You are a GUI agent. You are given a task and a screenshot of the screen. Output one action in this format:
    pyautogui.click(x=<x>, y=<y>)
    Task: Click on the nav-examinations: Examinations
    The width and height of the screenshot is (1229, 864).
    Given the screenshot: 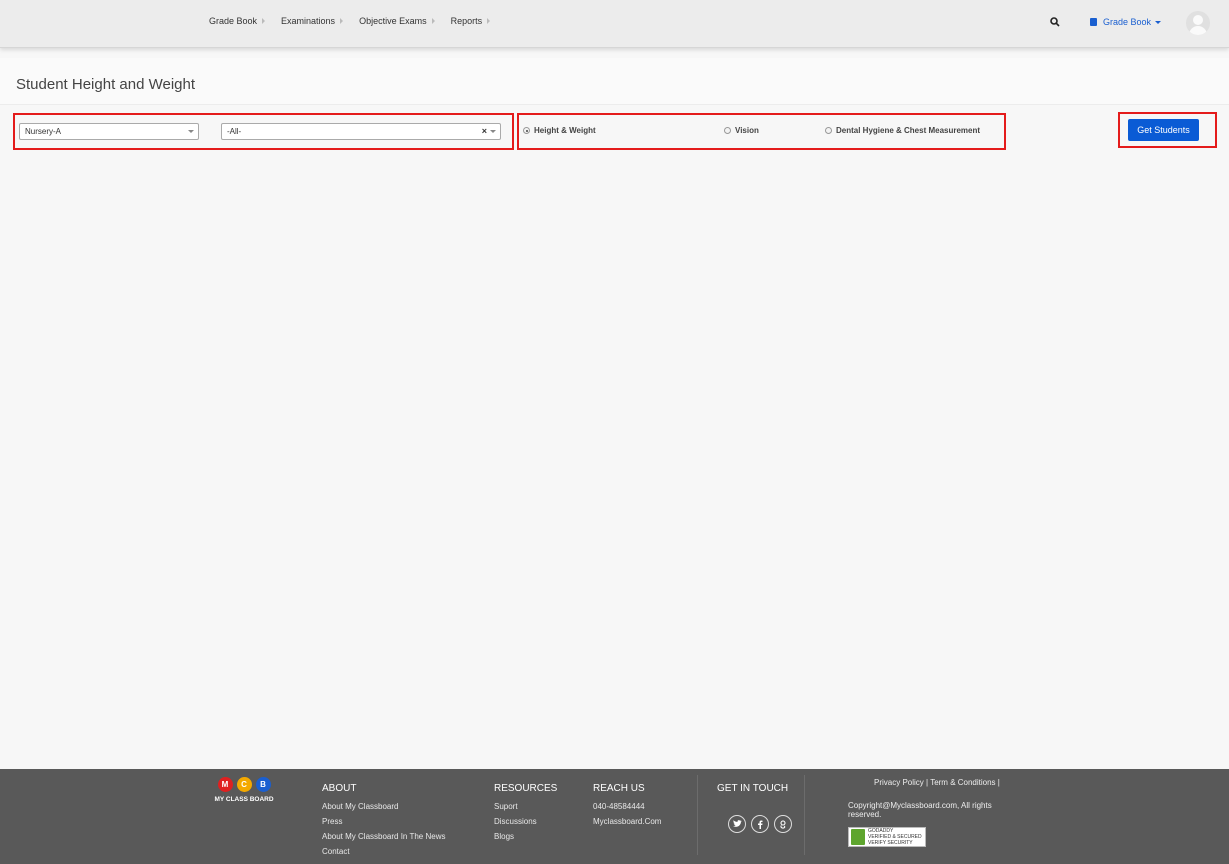 What is the action you would take?
    pyautogui.click(x=312, y=21)
    